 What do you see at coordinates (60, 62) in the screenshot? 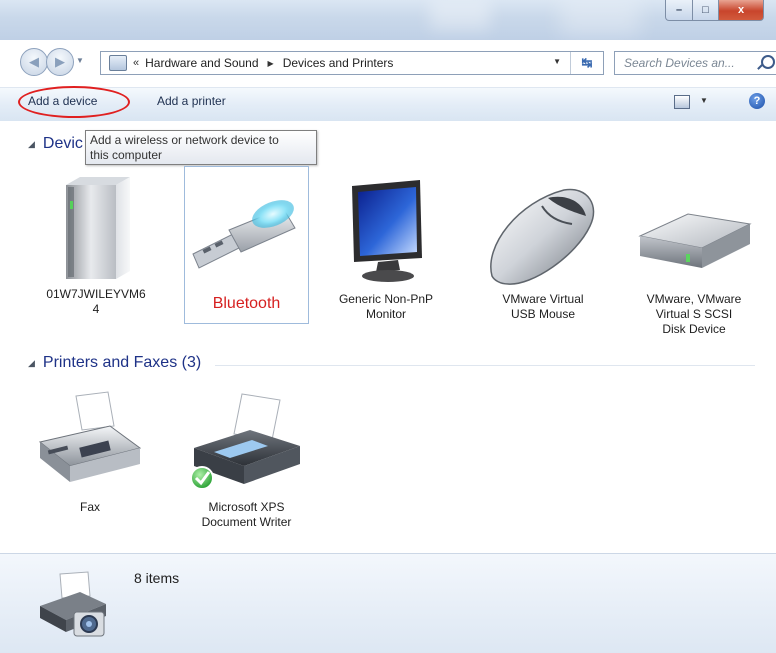
I see `forward-button: ▶` at bounding box center [60, 62].